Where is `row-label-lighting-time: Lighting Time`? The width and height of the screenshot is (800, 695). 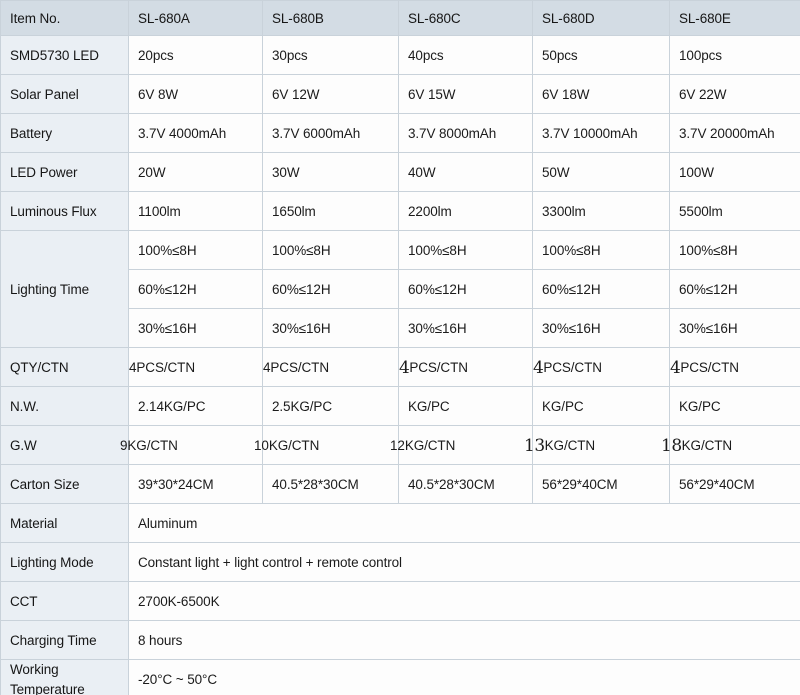
row-label-lighting-time: Lighting Time is located at coordinates (64, 289).